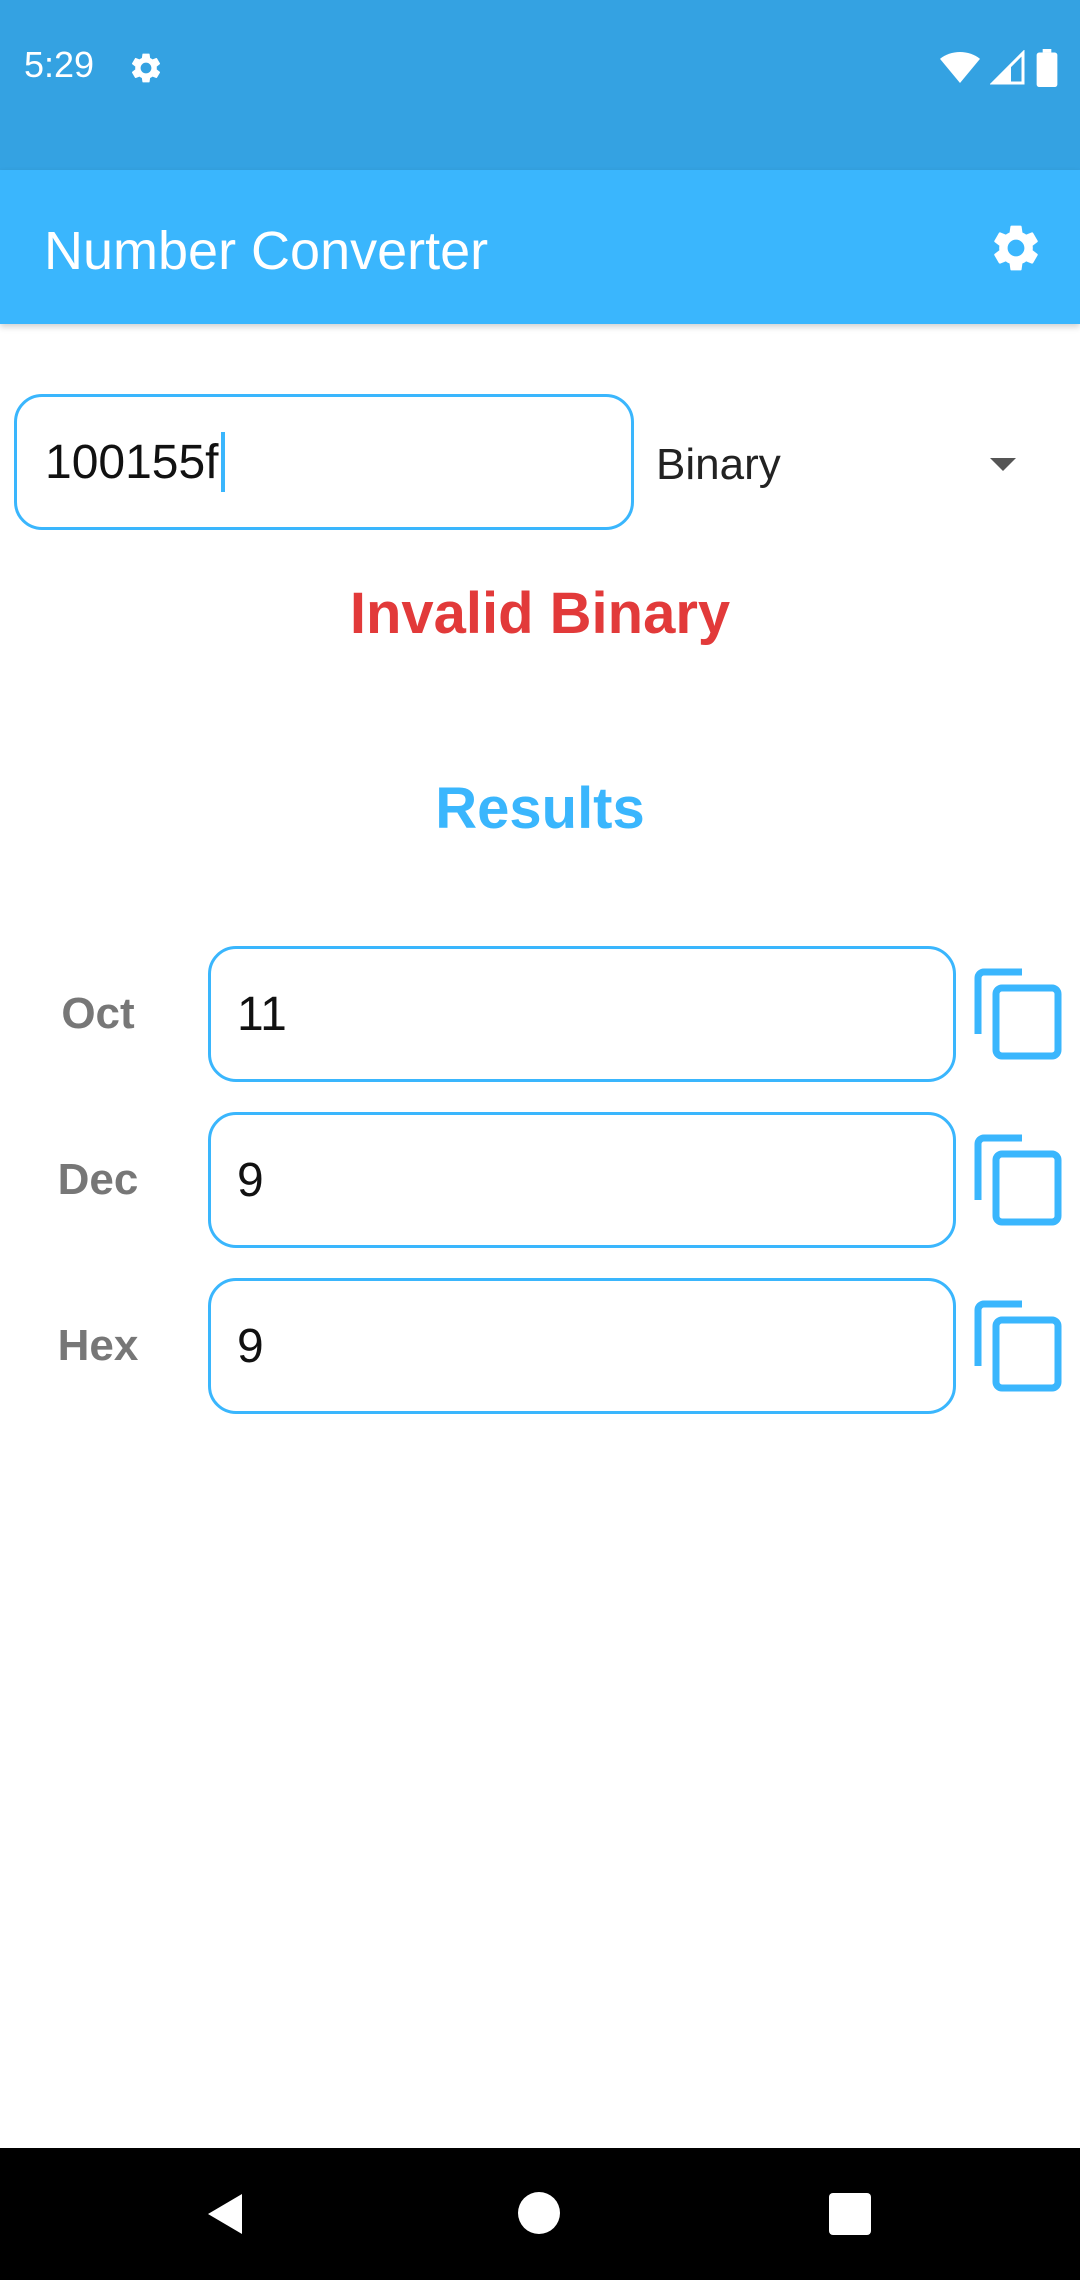 The width and height of the screenshot is (1080, 2280). I want to click on result-label: Dec, so click(98, 1179).